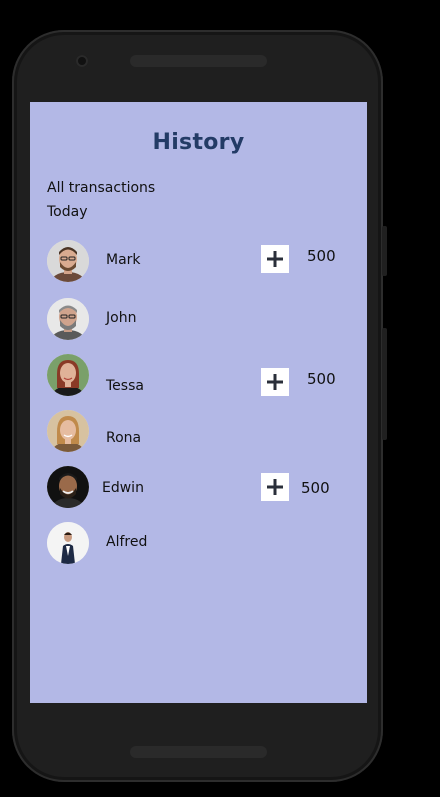 The image size is (440, 797). What do you see at coordinates (384, 251) in the screenshot?
I see `volume-button` at bounding box center [384, 251].